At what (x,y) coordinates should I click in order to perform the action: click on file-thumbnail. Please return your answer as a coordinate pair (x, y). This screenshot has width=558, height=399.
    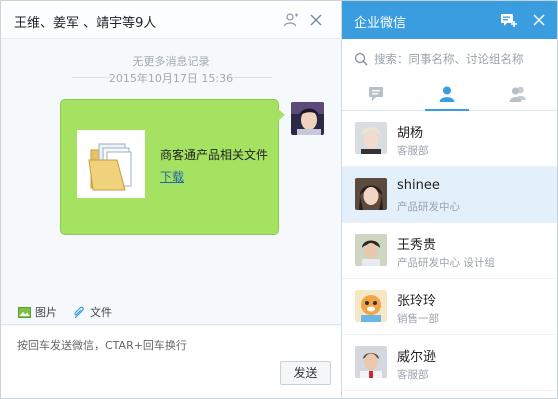
    Looking at the image, I should click on (111, 164).